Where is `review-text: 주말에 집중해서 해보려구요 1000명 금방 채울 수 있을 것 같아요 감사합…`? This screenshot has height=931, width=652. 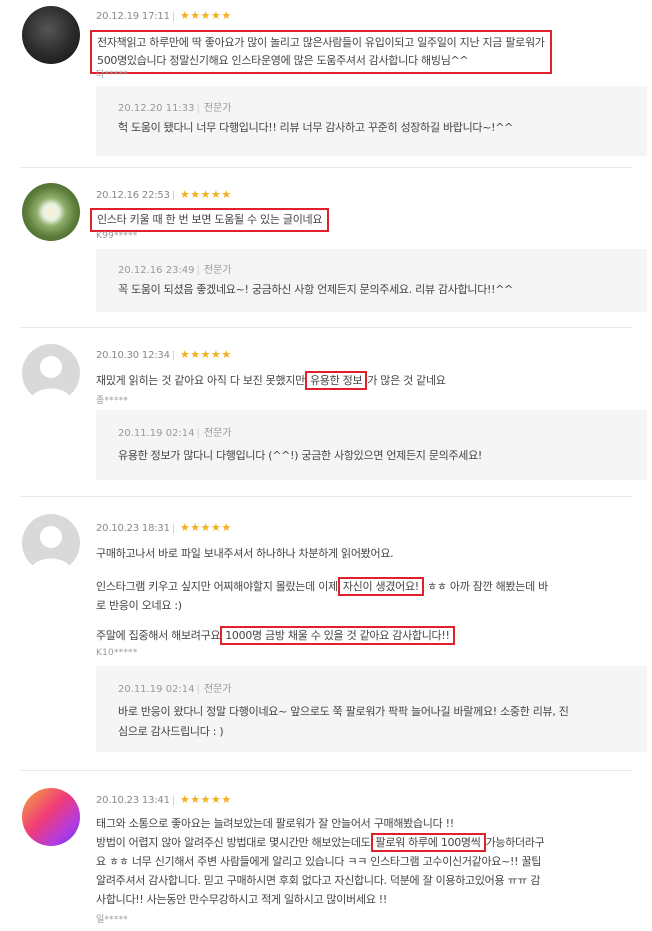
review-text: 주말에 집중해서 해보려구요 1000명 금방 채울 수 있을 것 같아요 감사합… is located at coordinates (275, 635).